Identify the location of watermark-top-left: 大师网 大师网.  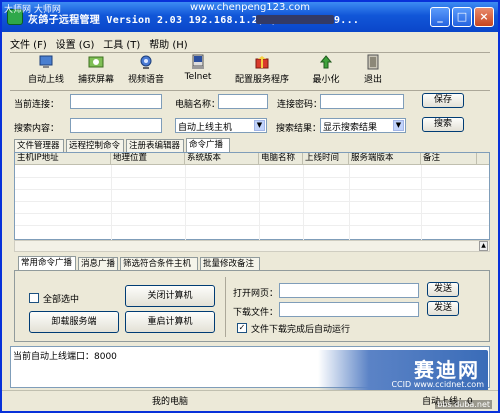
(32, 10).